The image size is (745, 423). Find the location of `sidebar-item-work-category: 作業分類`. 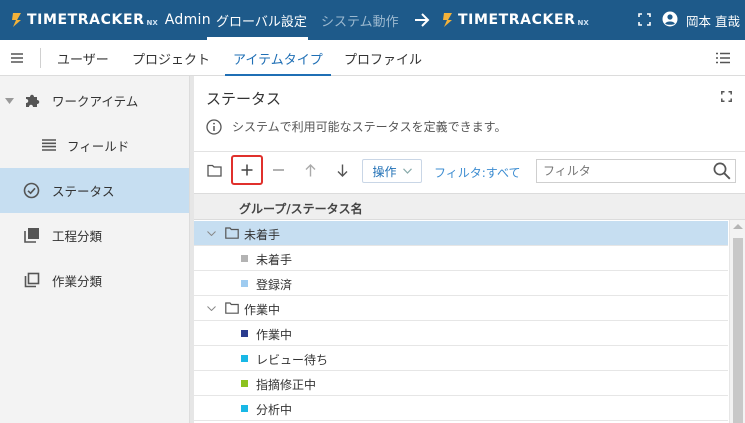

sidebar-item-work-category: 作業分類 is located at coordinates (94, 280).